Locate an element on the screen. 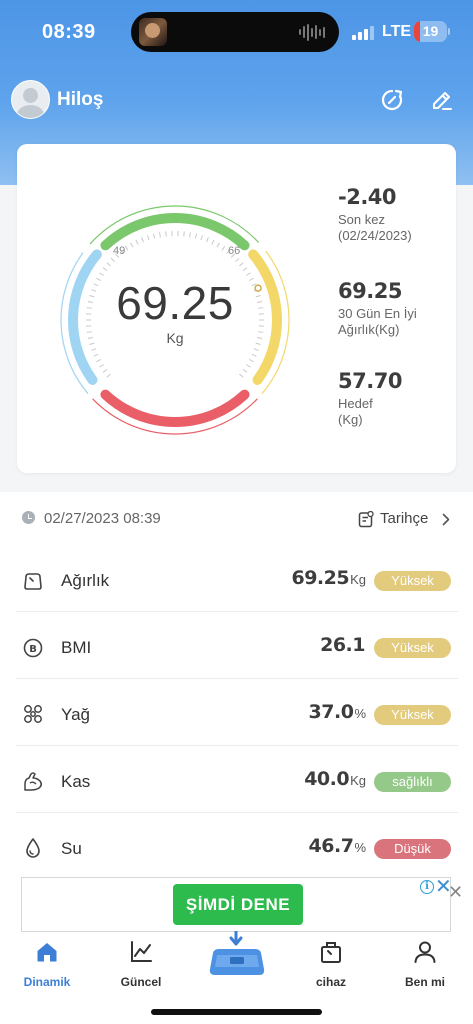 The height and width of the screenshot is (1024, 473). history-icon is located at coordinates (366, 519).